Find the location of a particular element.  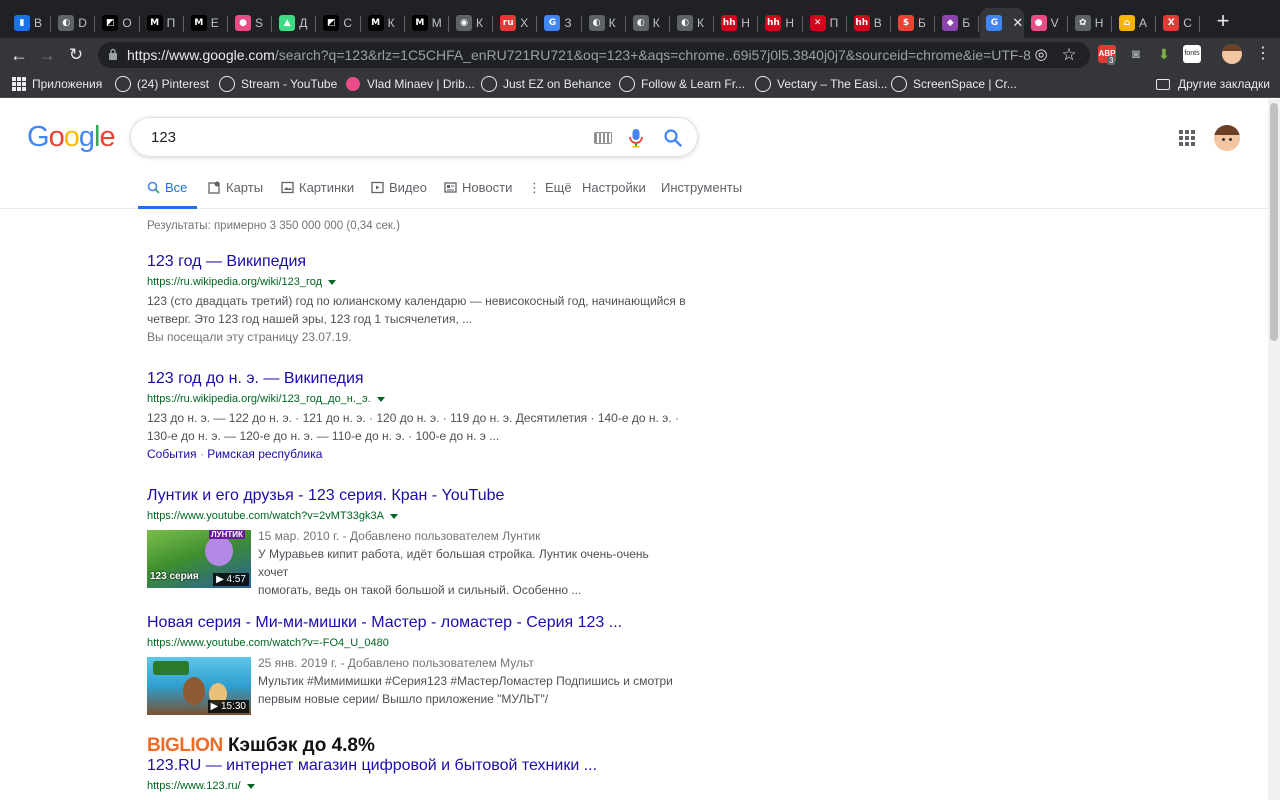

browser-tab: ◉ К is located at coordinates (472, 23).